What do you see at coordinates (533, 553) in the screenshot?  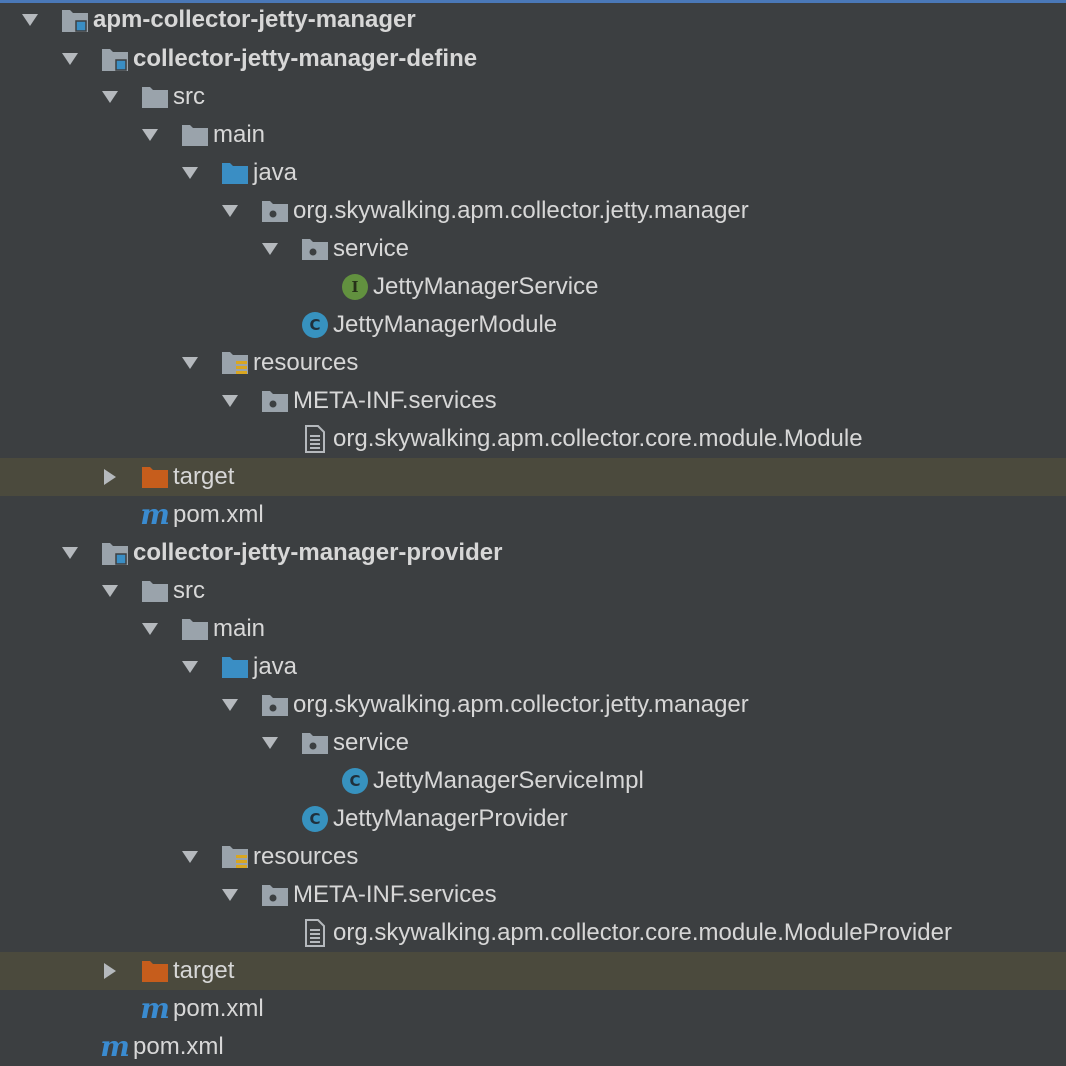 I see `tree-row-collector-jetty-manager-provider: collector-jetty-manager-provider` at bounding box center [533, 553].